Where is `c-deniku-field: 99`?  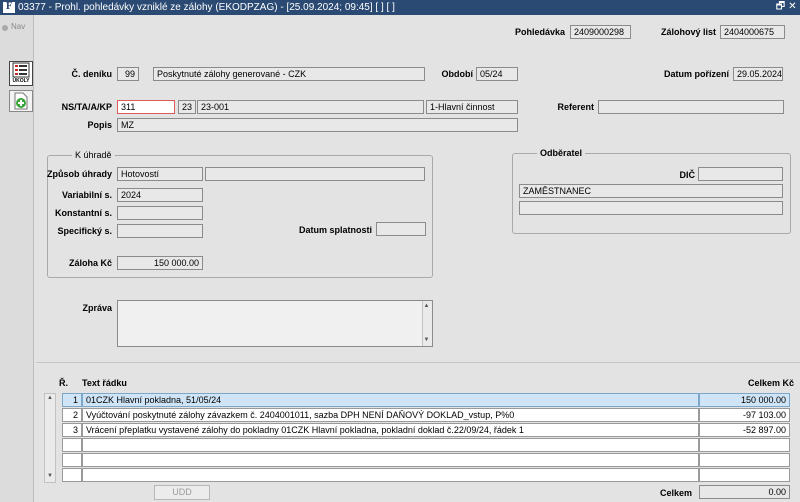 c-deniku-field: 99 is located at coordinates (128, 74).